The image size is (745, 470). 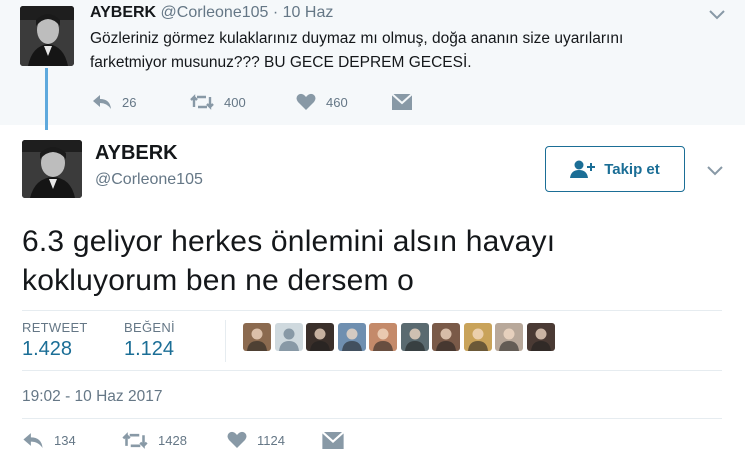 What do you see at coordinates (632, 169) in the screenshot?
I see `follow-button-label: Takip et` at bounding box center [632, 169].